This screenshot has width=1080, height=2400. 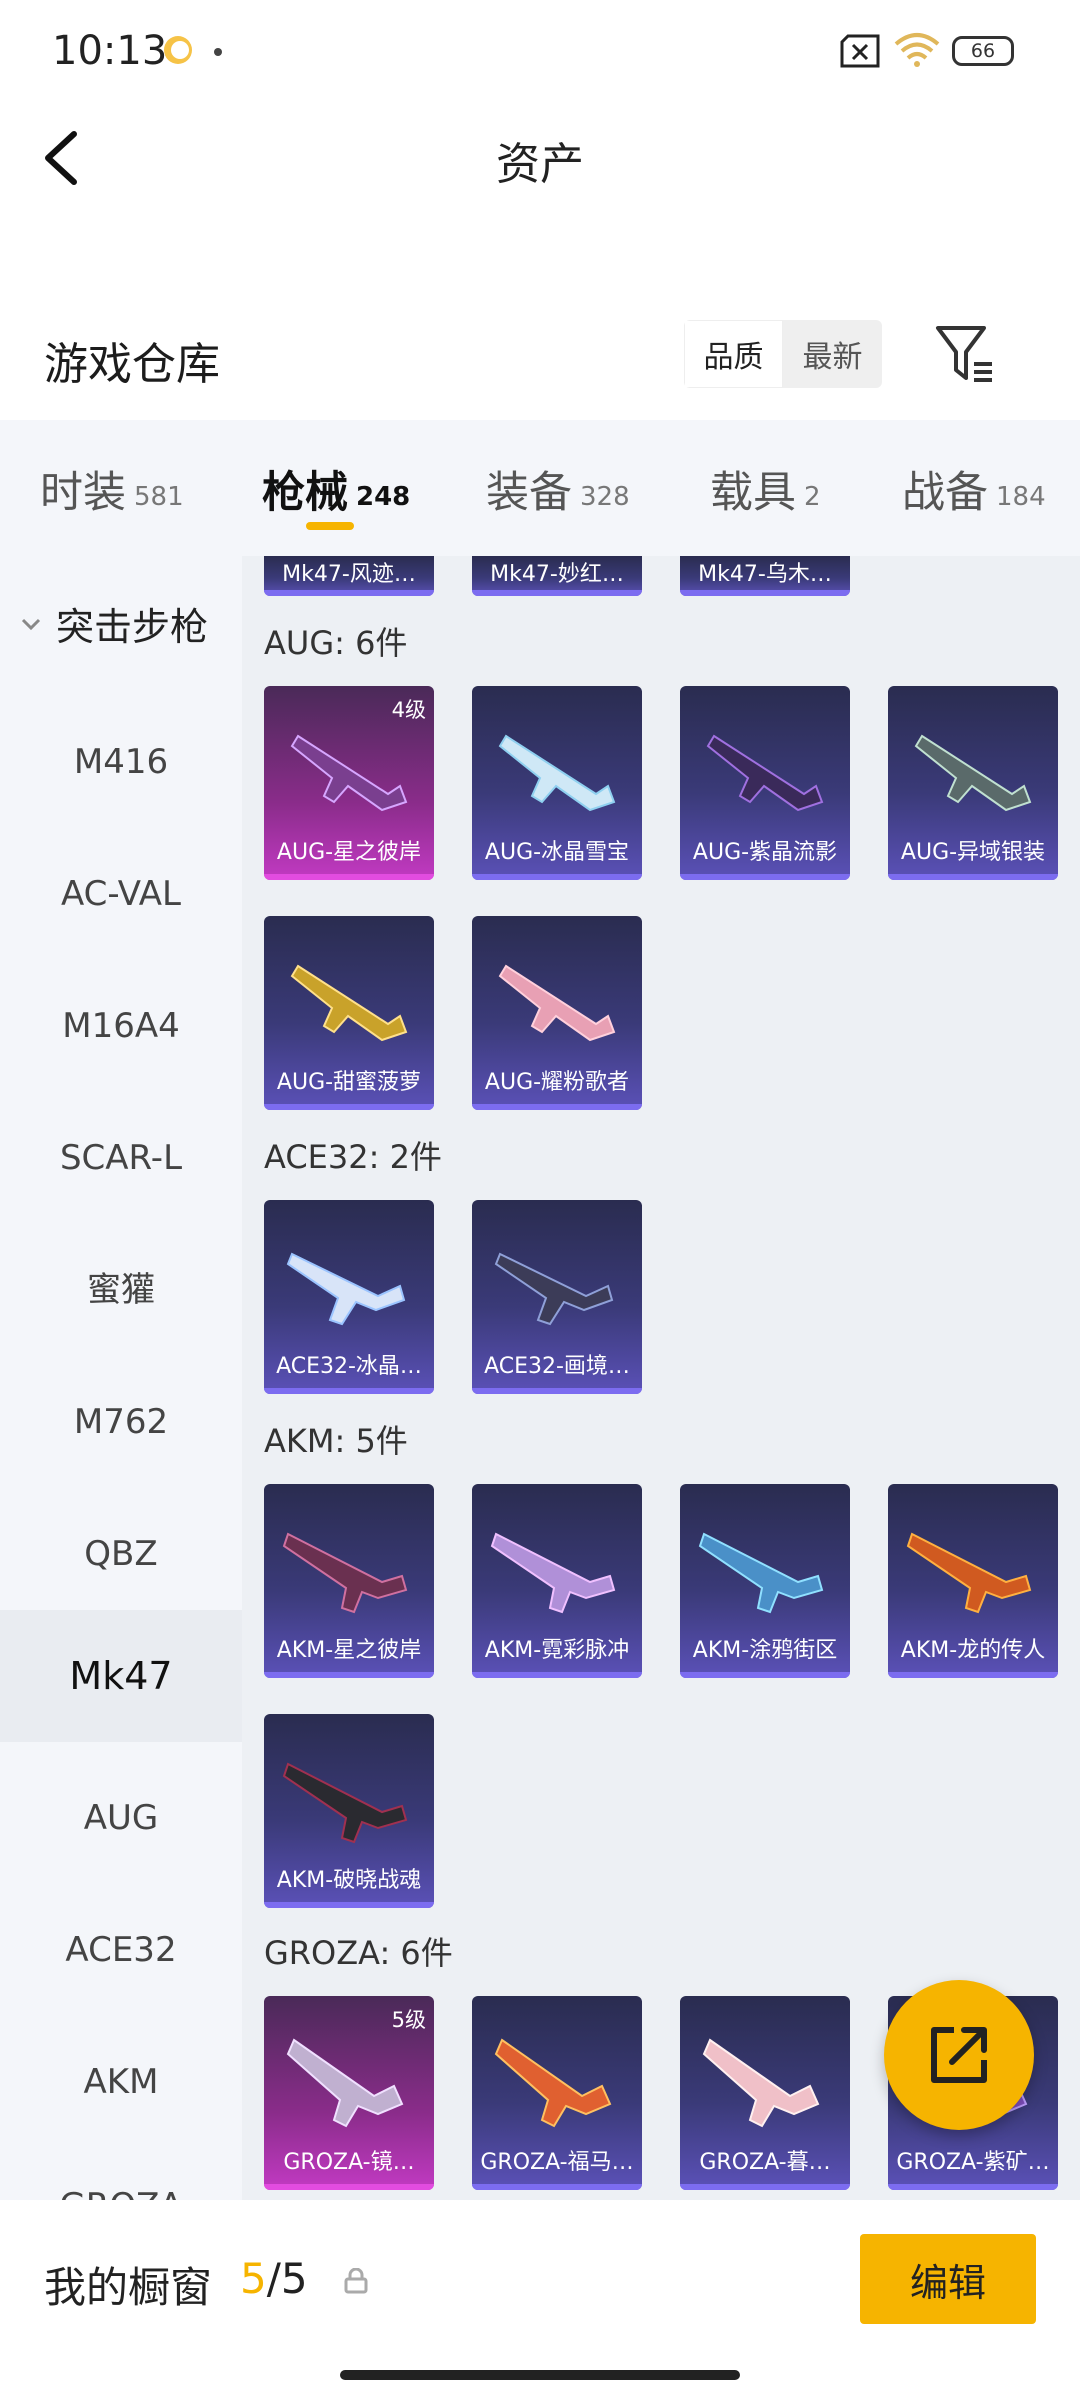 I want to click on sidebar-item-m16a4: M16A4, so click(x=121, y=1026).